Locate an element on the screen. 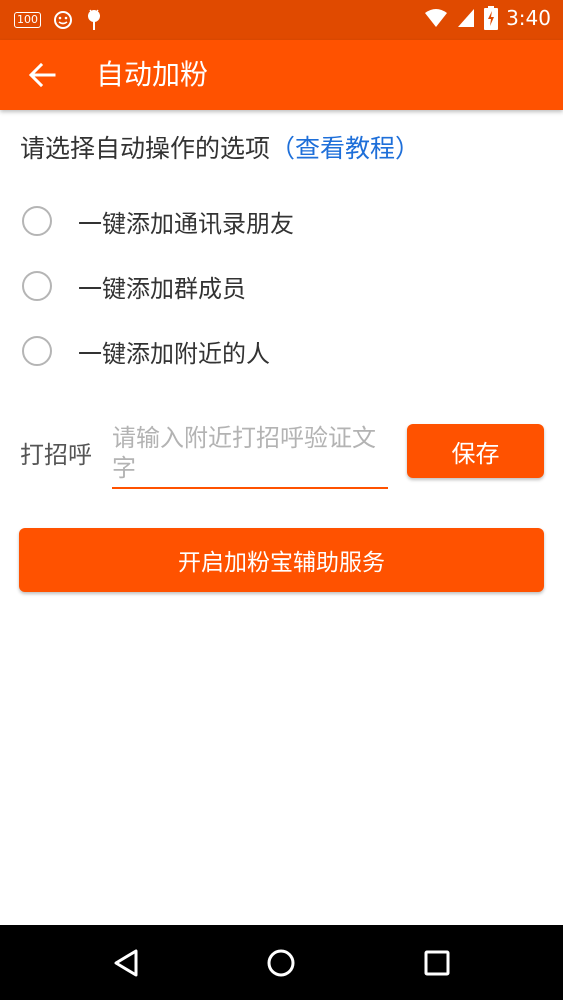  options-prompt: 请选择自动操作的选项（查看教程） is located at coordinates (220, 149).